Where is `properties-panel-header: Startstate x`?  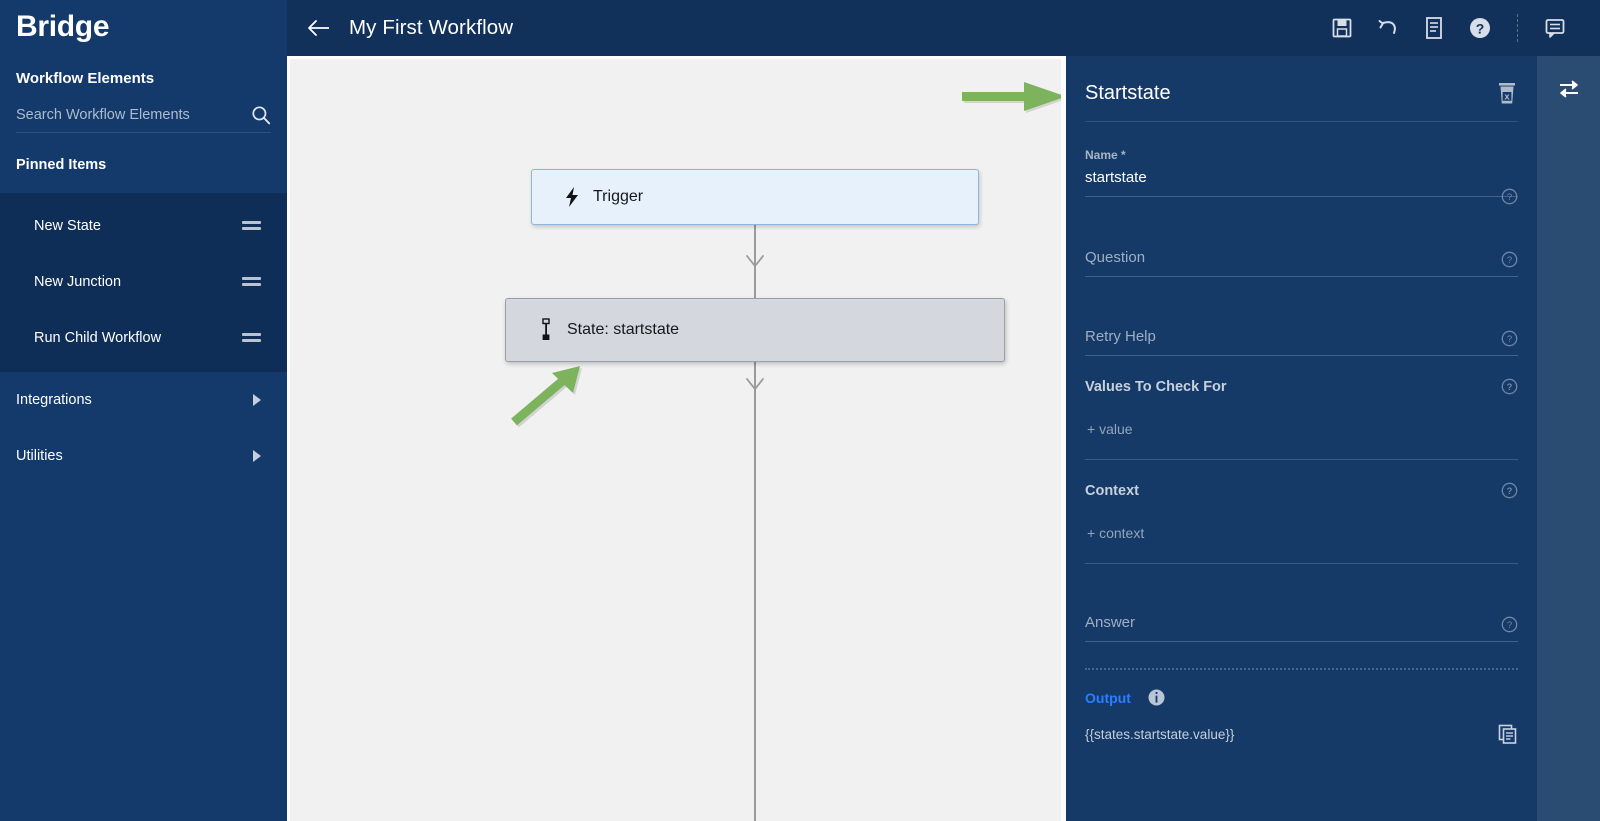
properties-panel-header: Startstate x is located at coordinates (1301, 89).